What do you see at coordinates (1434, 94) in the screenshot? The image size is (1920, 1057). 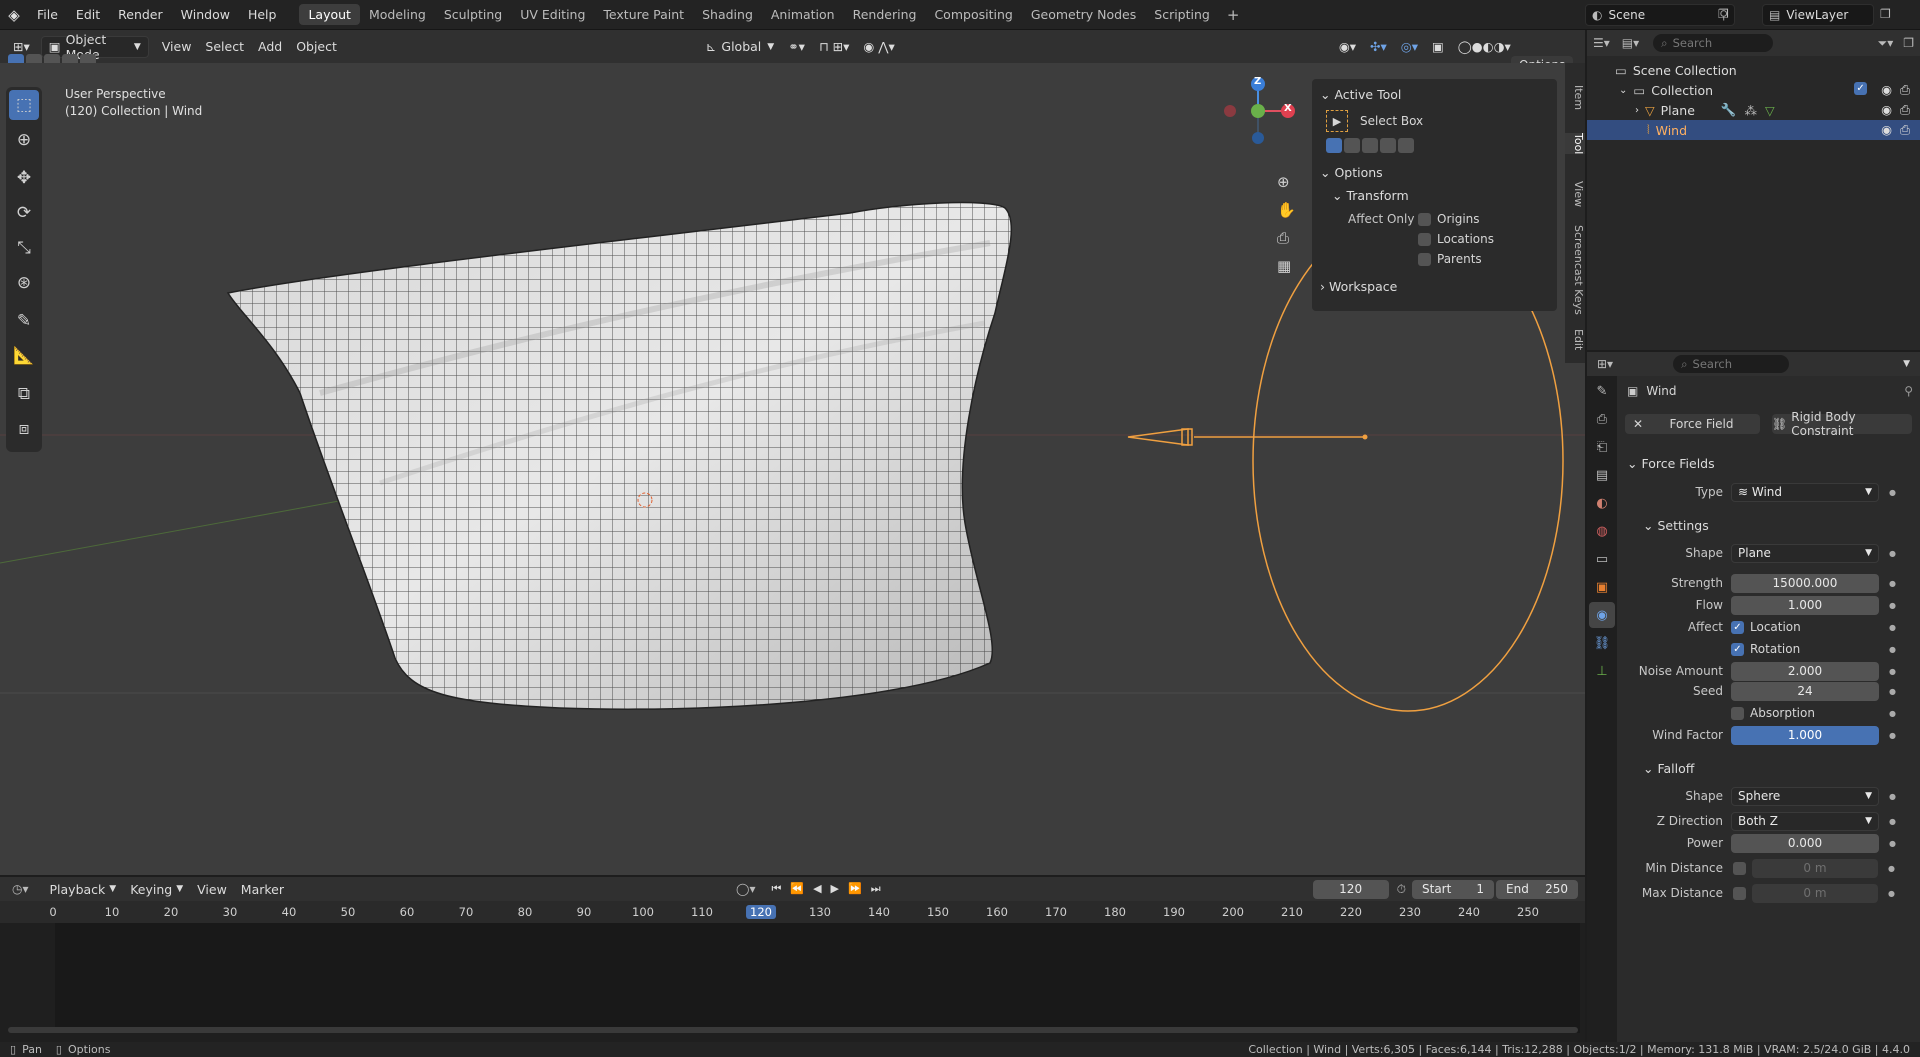 I see `active-tool-header: ⌄ Active Tool` at bounding box center [1434, 94].